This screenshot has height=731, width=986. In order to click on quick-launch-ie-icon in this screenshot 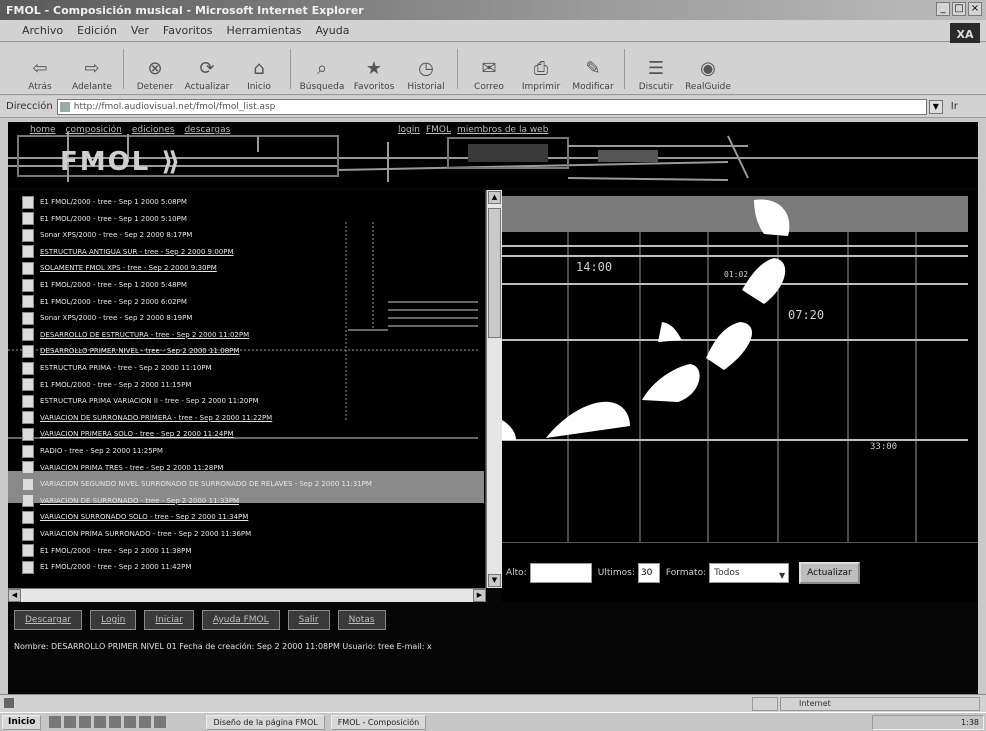, I will do `click(55, 722)`.